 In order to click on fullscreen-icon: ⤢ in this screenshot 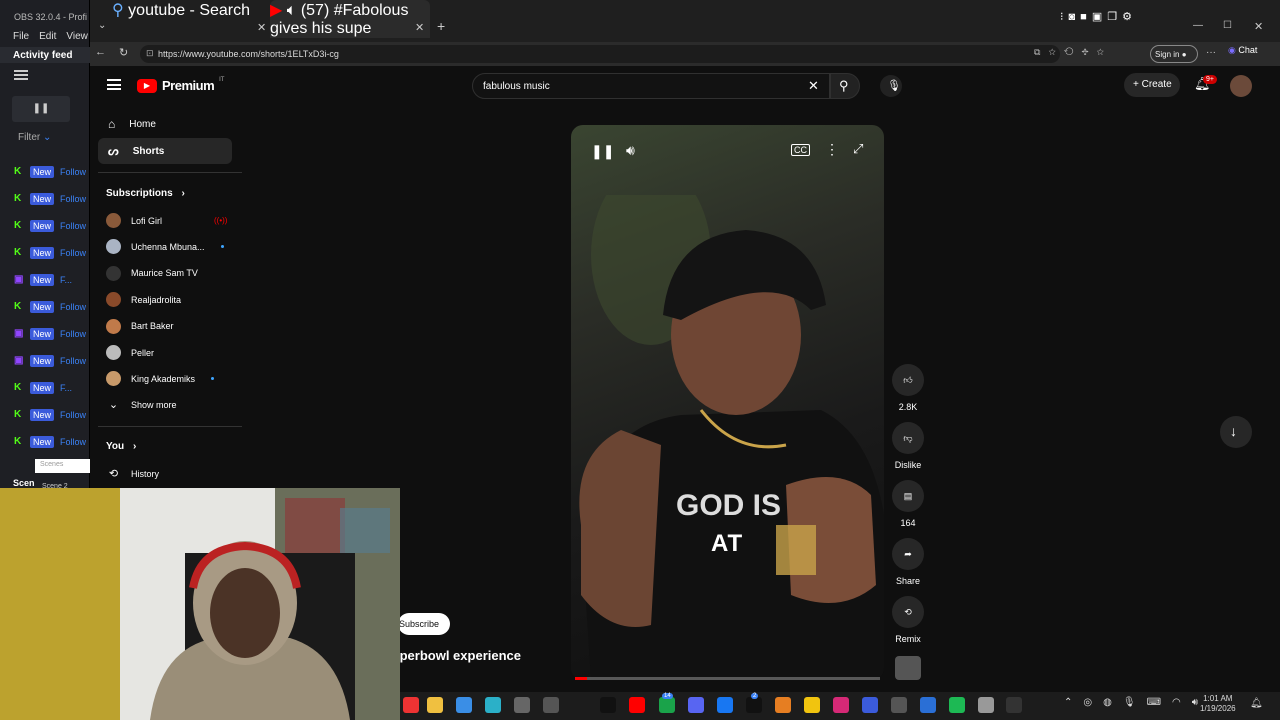, I will do `click(858, 149)`.